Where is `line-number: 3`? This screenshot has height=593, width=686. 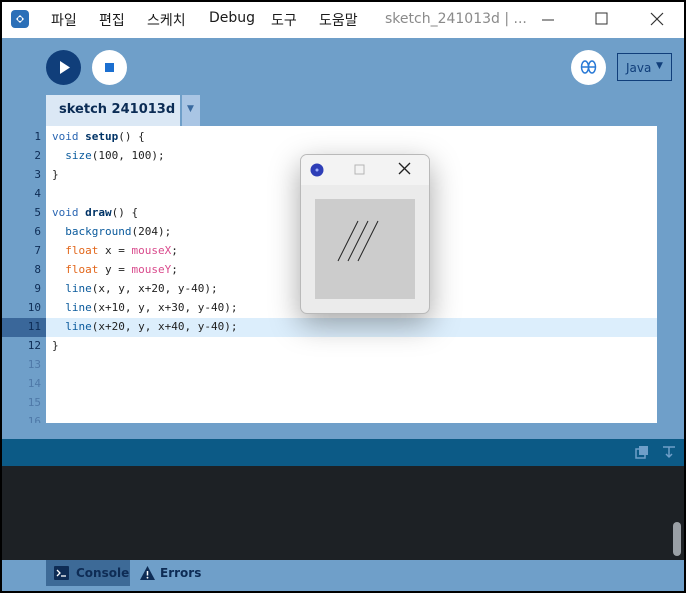 line-number: 3 is located at coordinates (37, 174).